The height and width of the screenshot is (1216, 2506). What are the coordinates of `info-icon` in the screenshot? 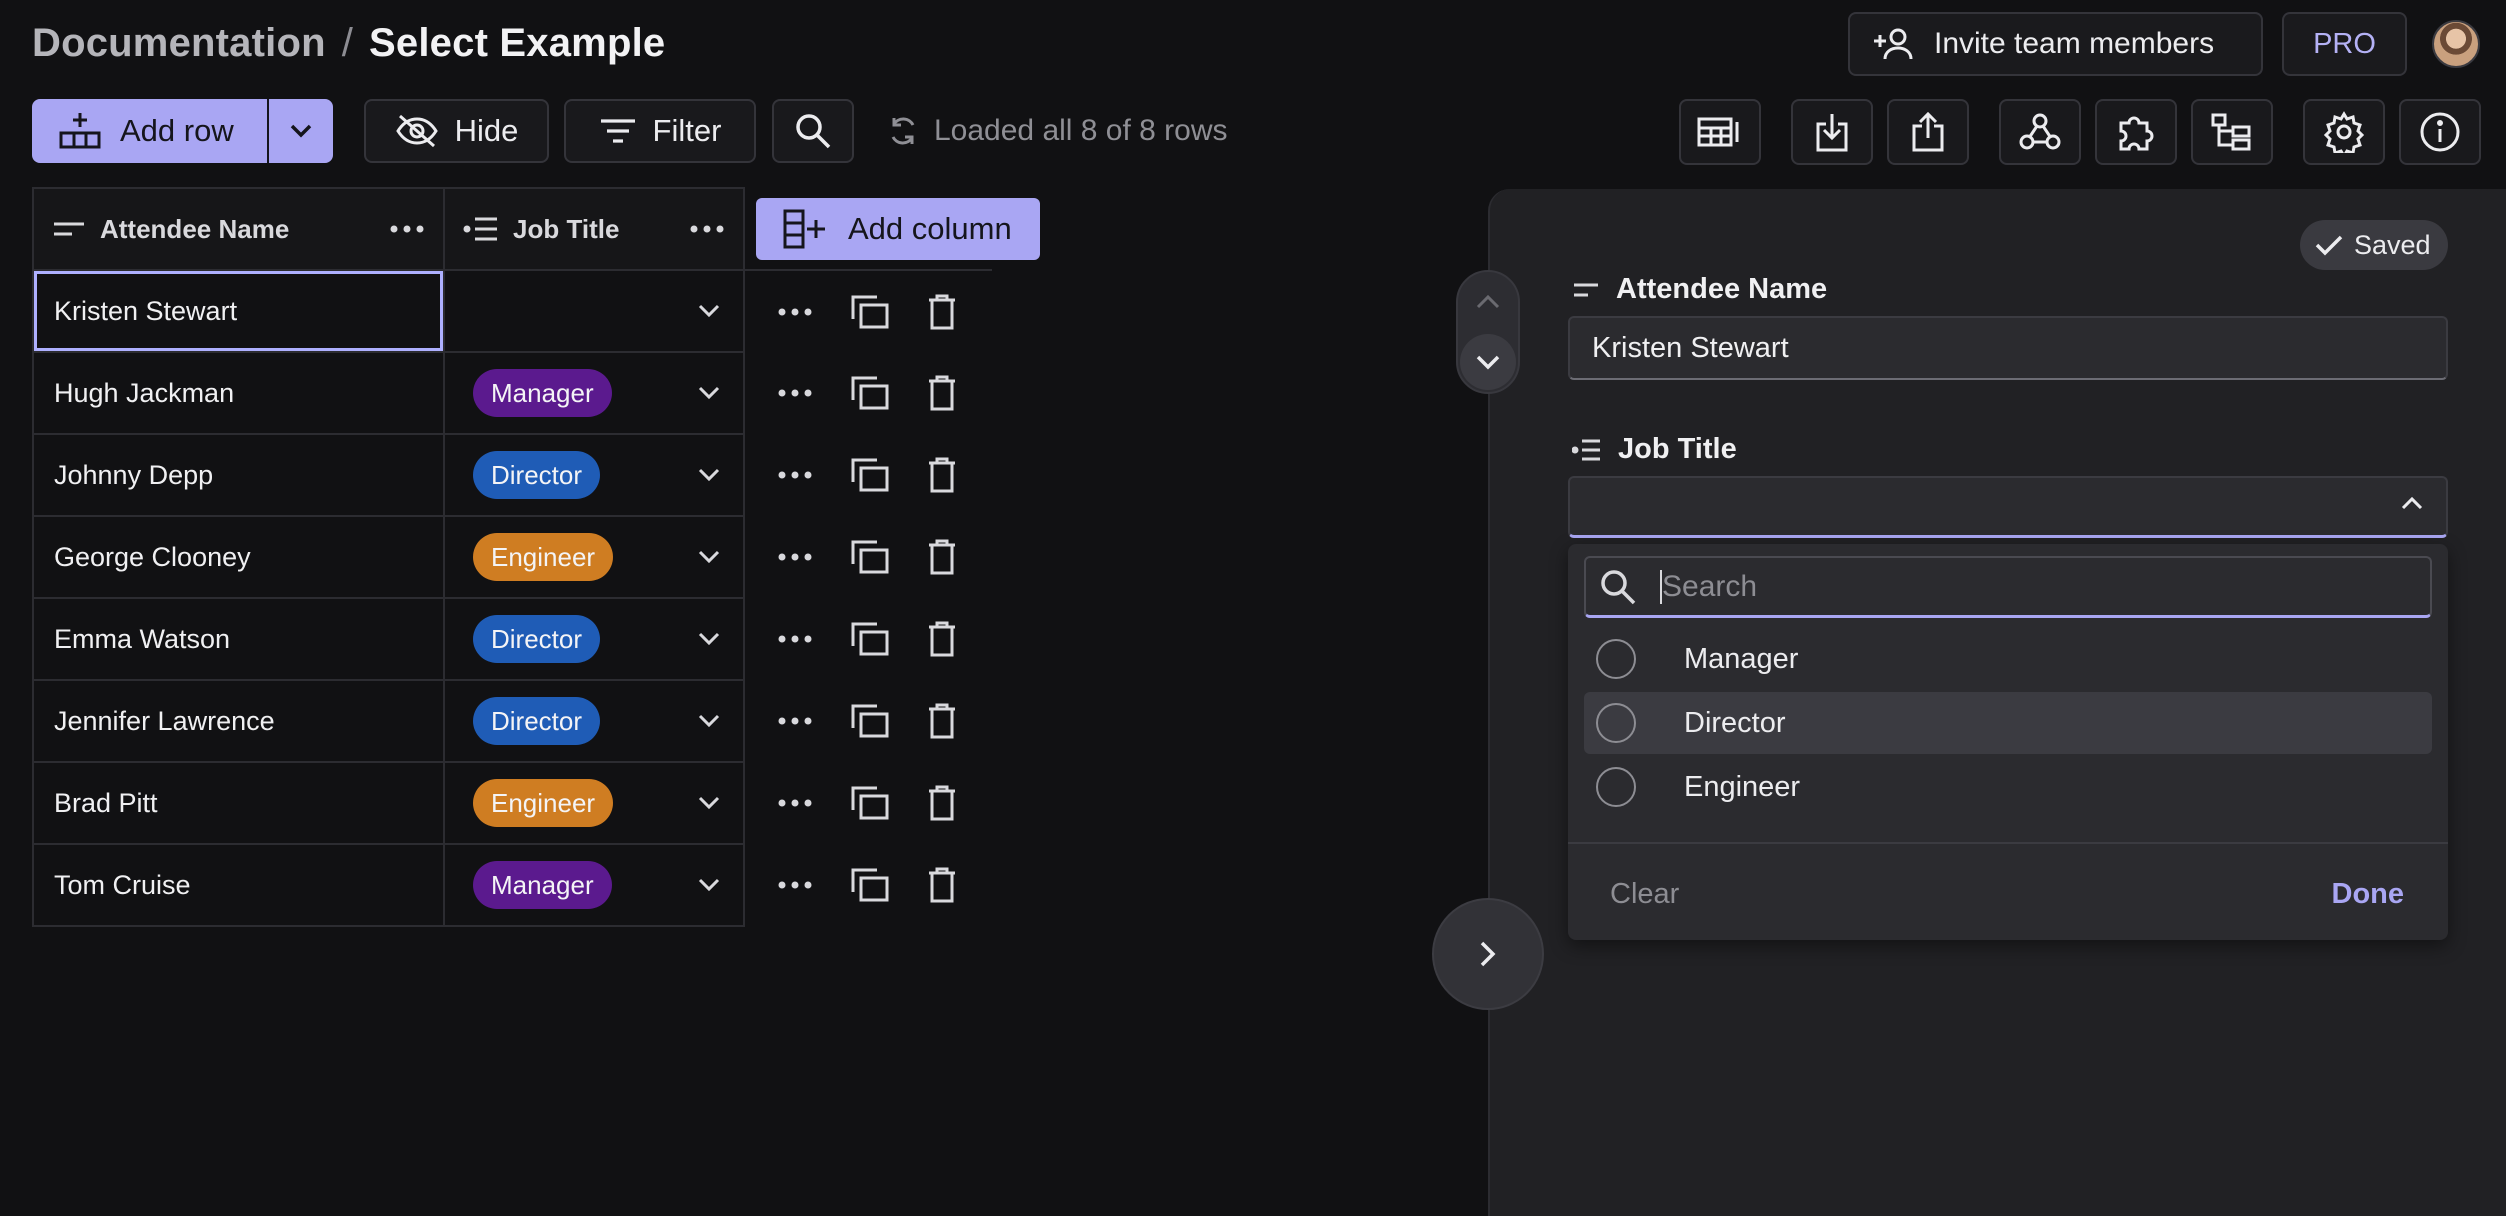 It's located at (2440, 132).